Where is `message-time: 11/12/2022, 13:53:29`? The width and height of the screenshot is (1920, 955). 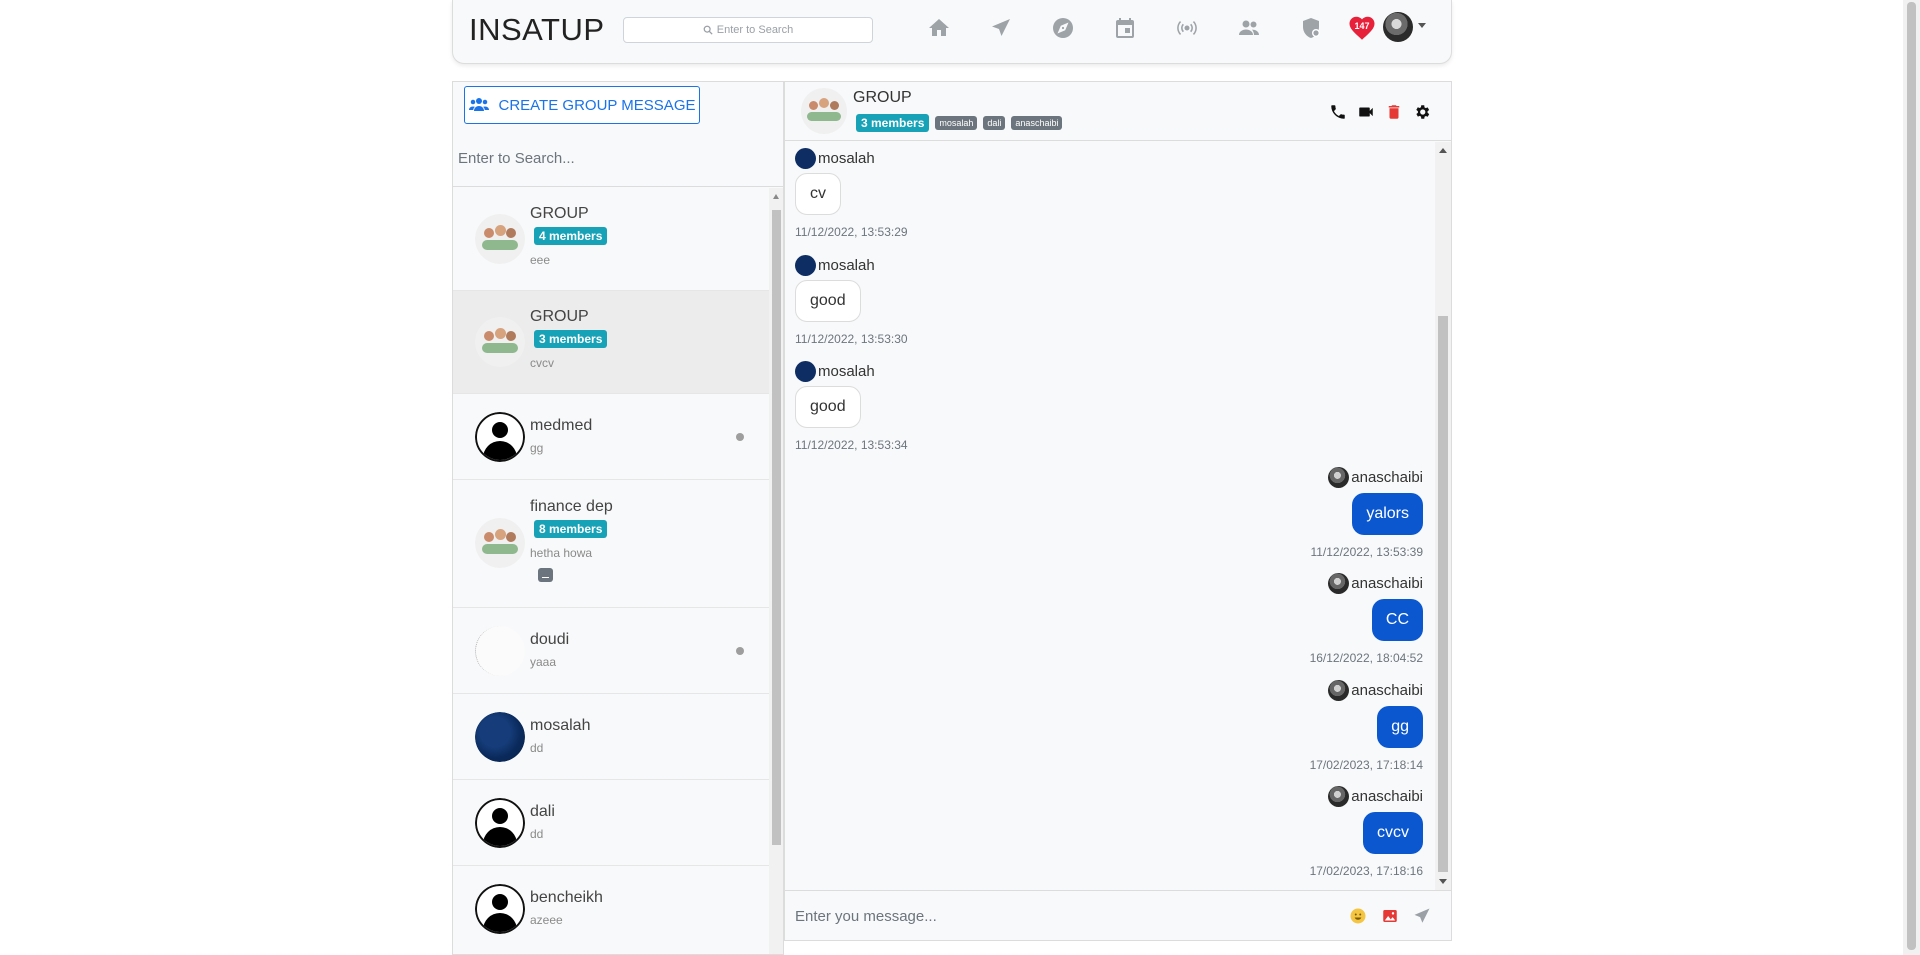 message-time: 11/12/2022, 13:53:29 is located at coordinates (851, 232).